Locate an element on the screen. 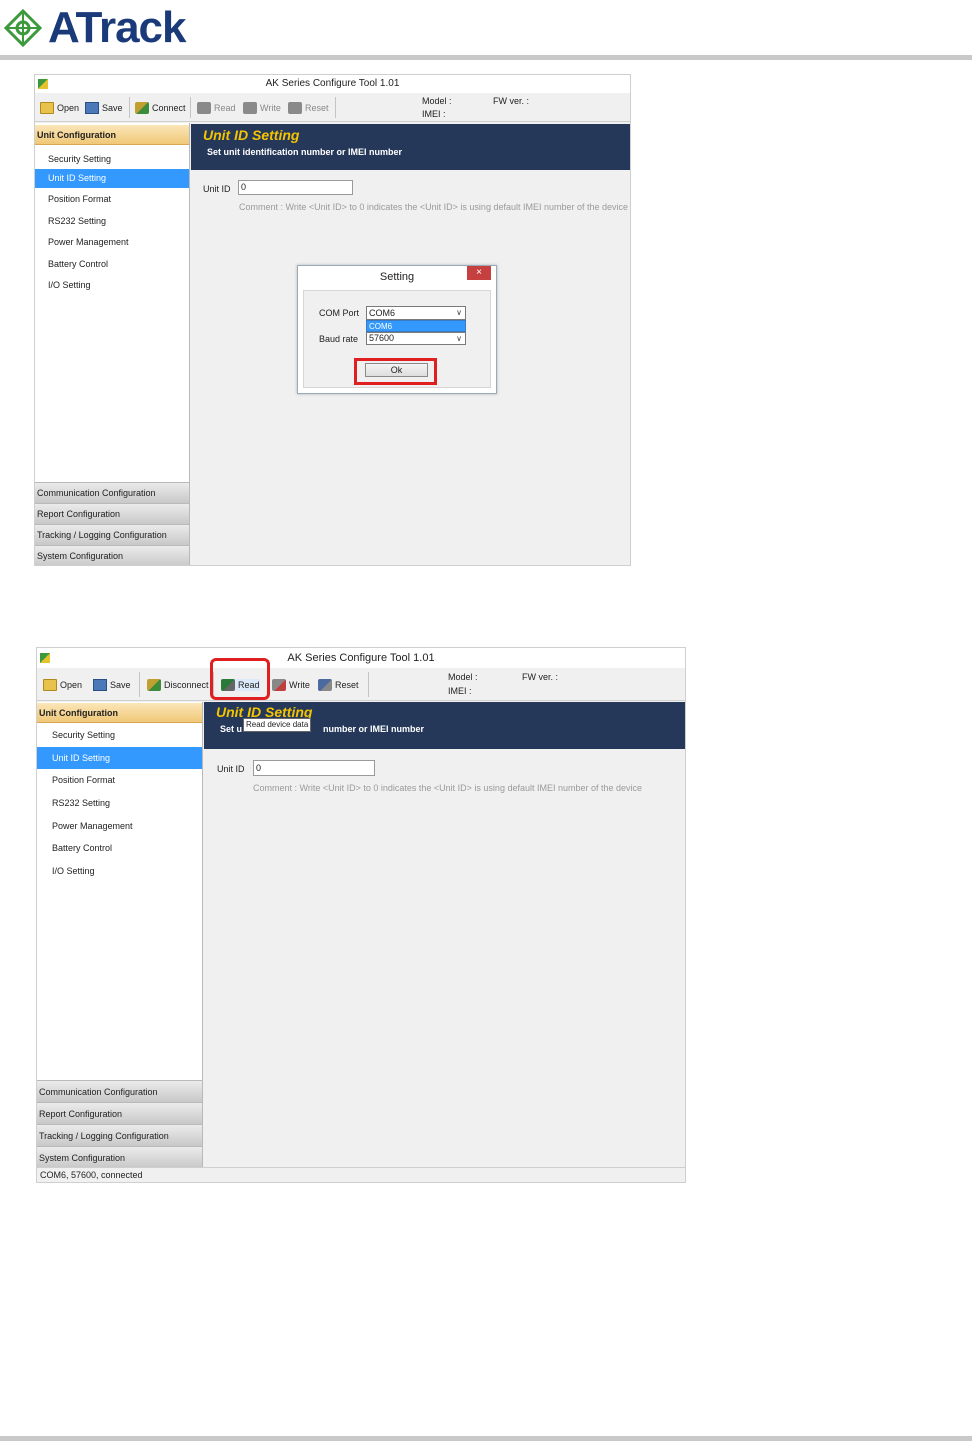  com-port-option: COM6 is located at coordinates (416, 326).